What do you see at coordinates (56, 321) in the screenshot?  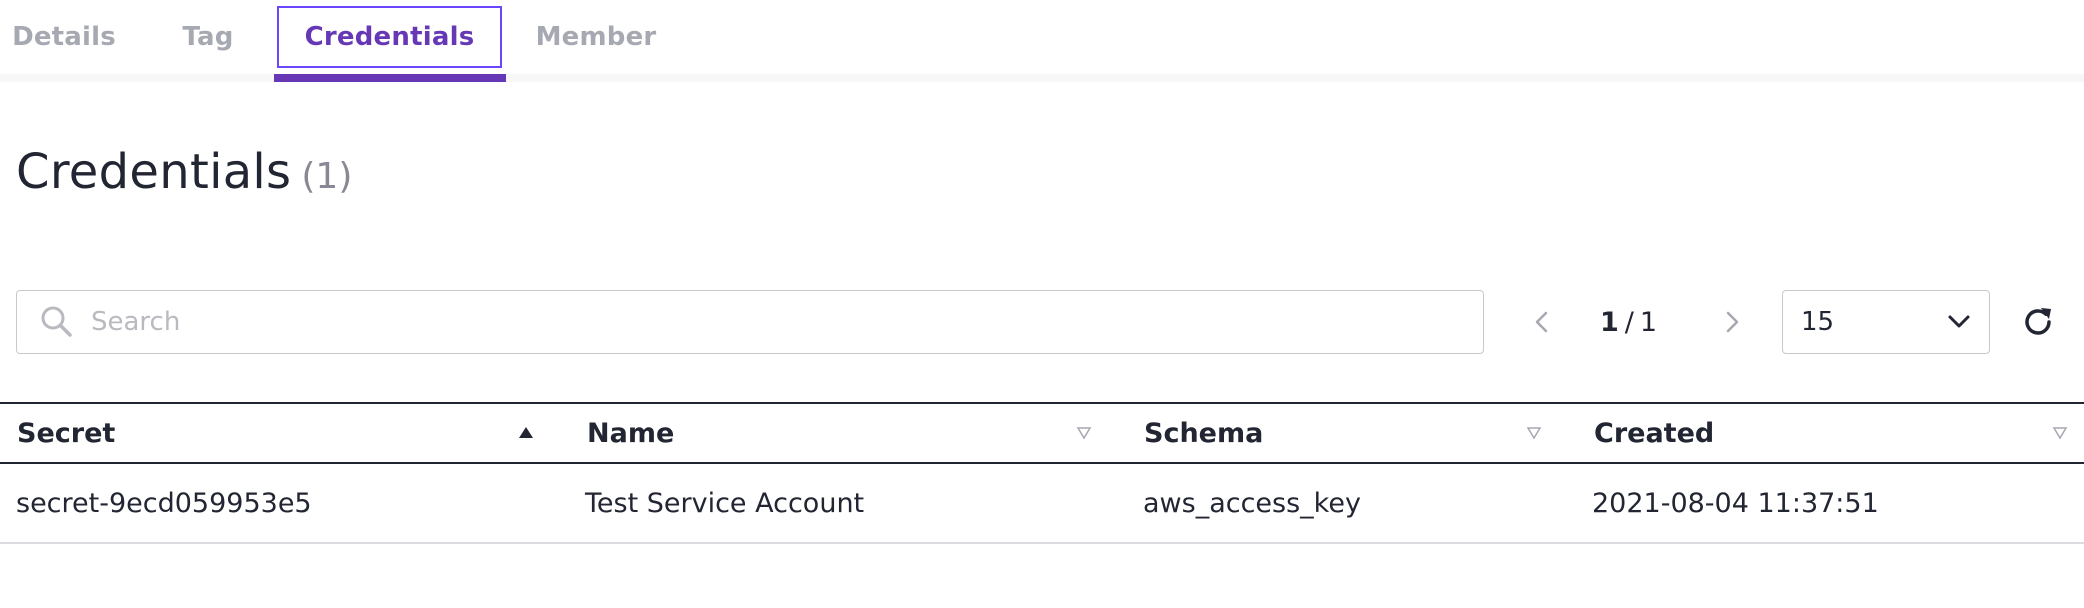 I see `search-icon` at bounding box center [56, 321].